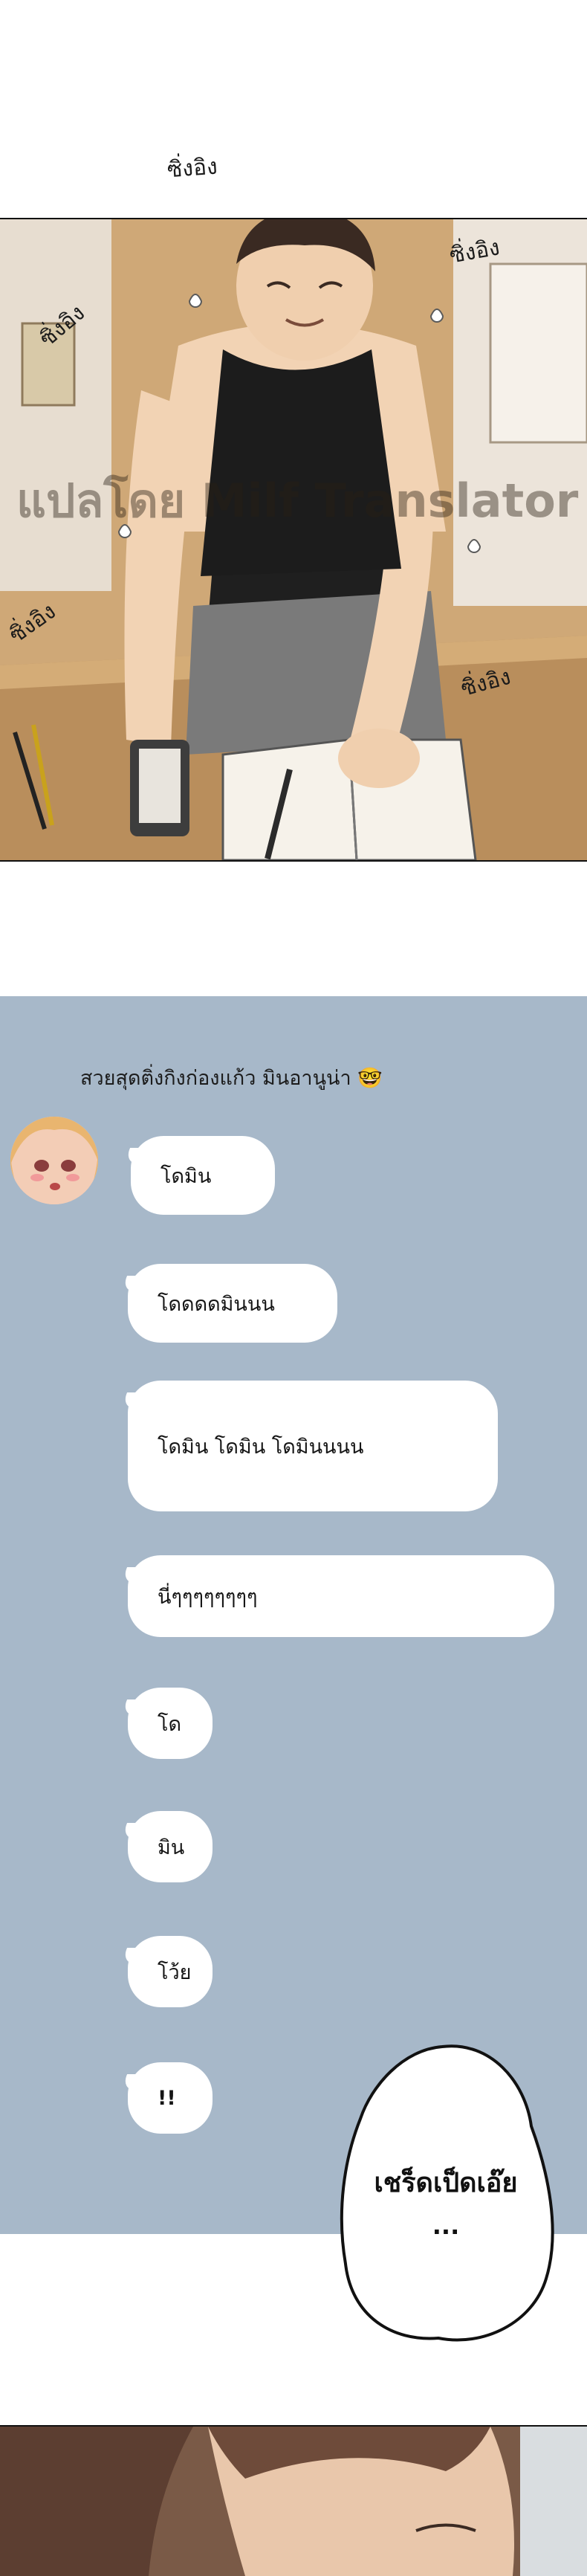  I want to click on closeup-panel, so click(293, 2500).